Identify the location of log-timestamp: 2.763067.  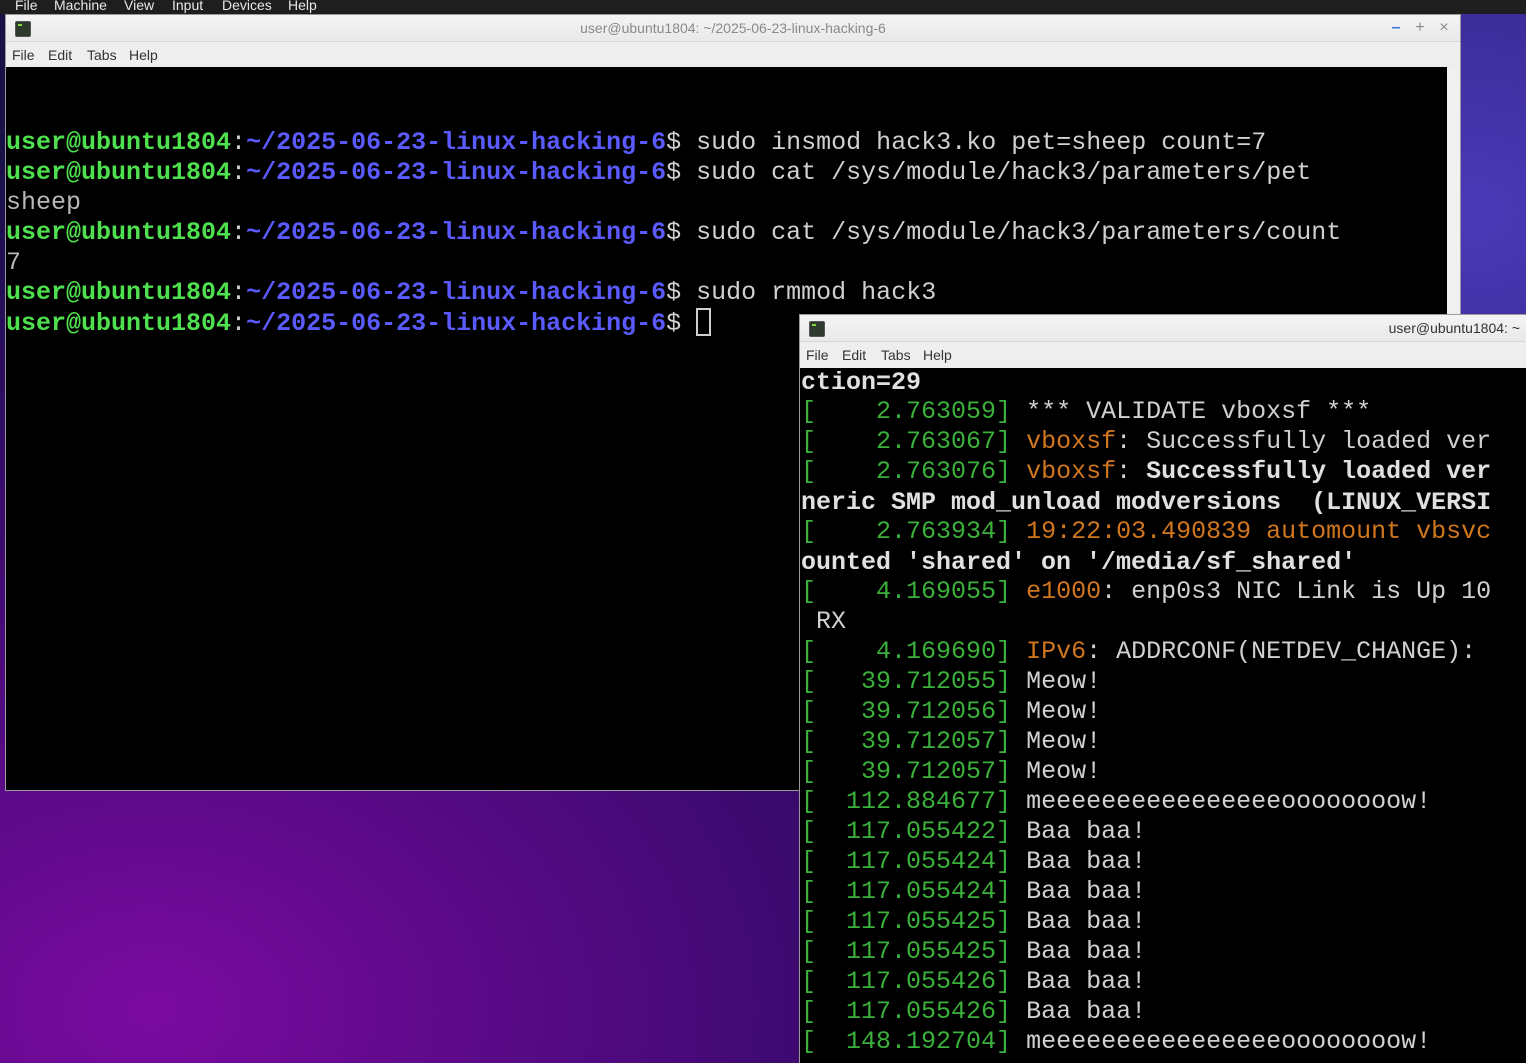
(906, 441).